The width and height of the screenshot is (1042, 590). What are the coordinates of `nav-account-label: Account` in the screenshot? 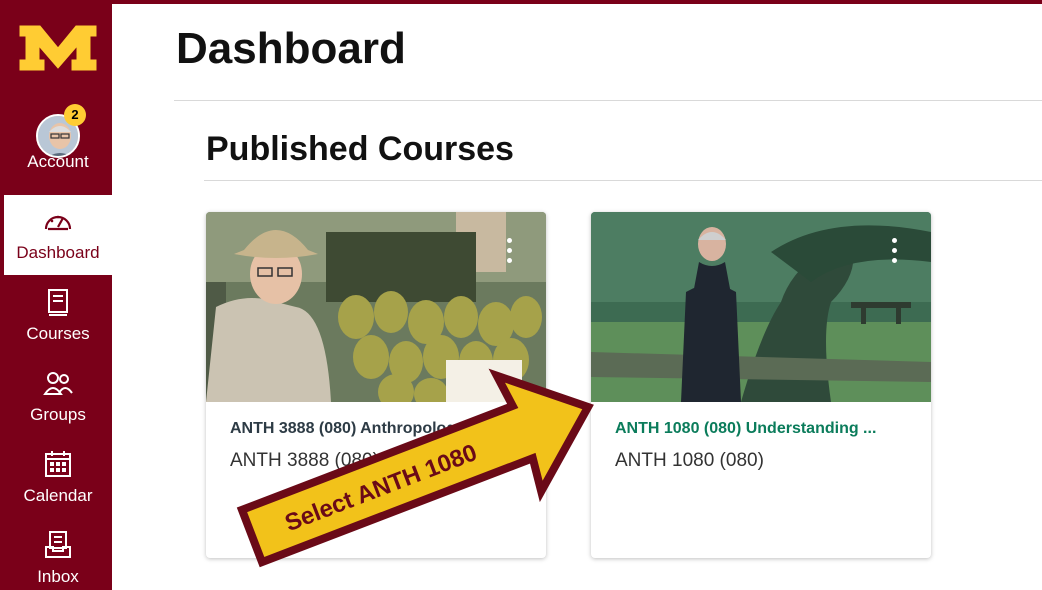 It's located at (58, 161).